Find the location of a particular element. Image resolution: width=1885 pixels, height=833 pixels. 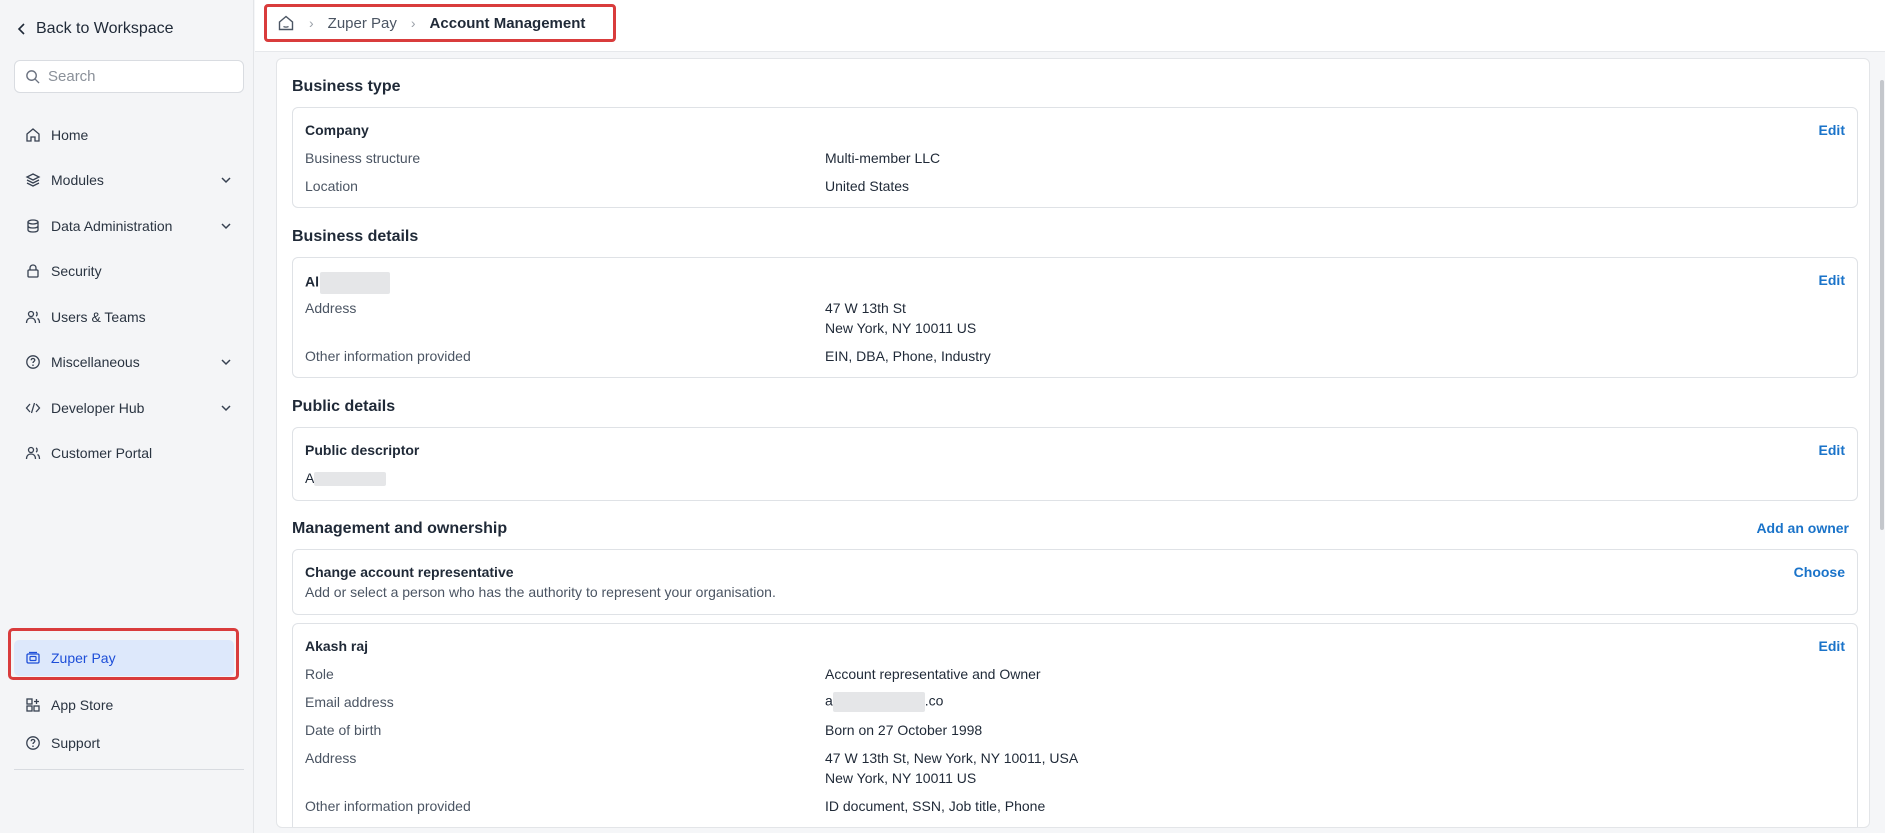

sidebar-item-label: Modules is located at coordinates (77, 180).